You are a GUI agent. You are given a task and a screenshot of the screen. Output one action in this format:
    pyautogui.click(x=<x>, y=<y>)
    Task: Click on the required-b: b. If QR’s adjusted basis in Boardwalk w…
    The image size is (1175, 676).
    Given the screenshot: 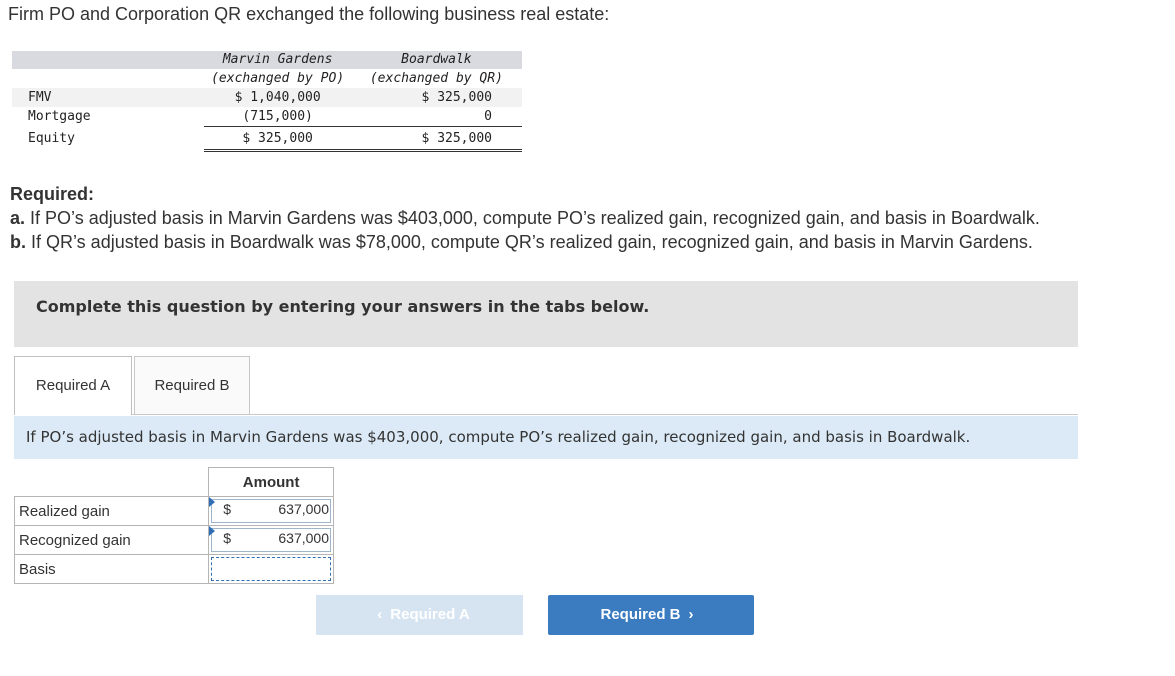 What is the action you would take?
    pyautogui.click(x=525, y=242)
    